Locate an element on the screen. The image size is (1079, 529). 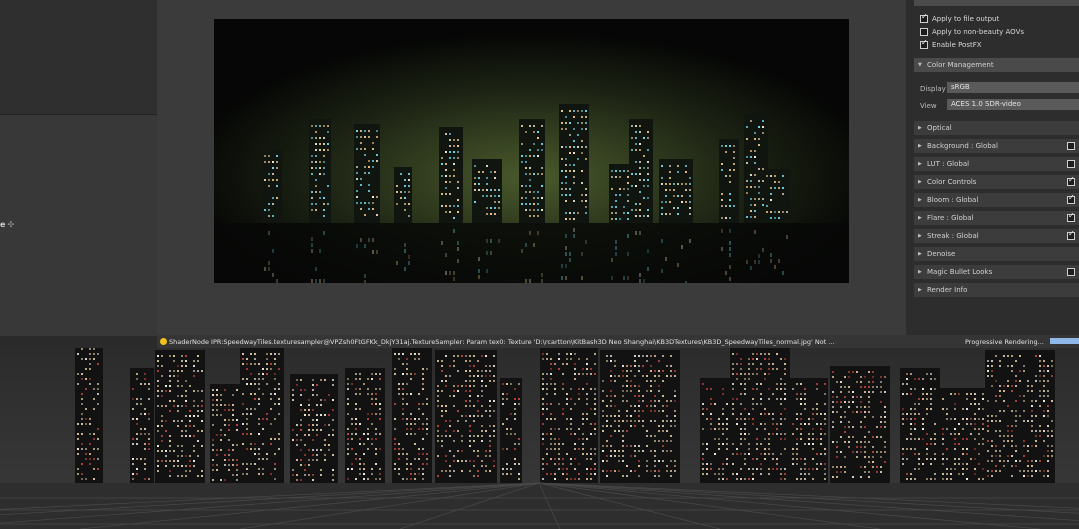
section-label: Color Controls is located at coordinates (952, 182).